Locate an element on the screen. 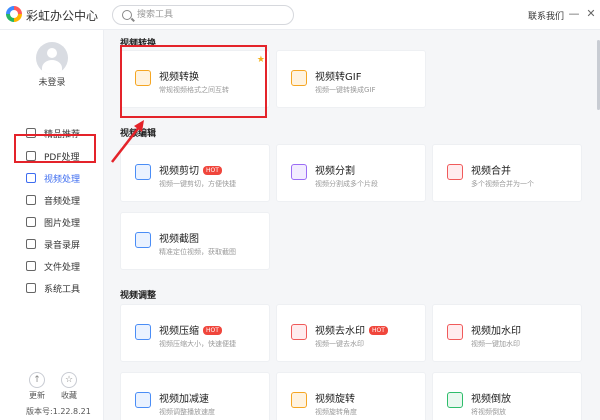 This screenshot has height=420, width=600. avatar-head-icon is located at coordinates (52, 53).